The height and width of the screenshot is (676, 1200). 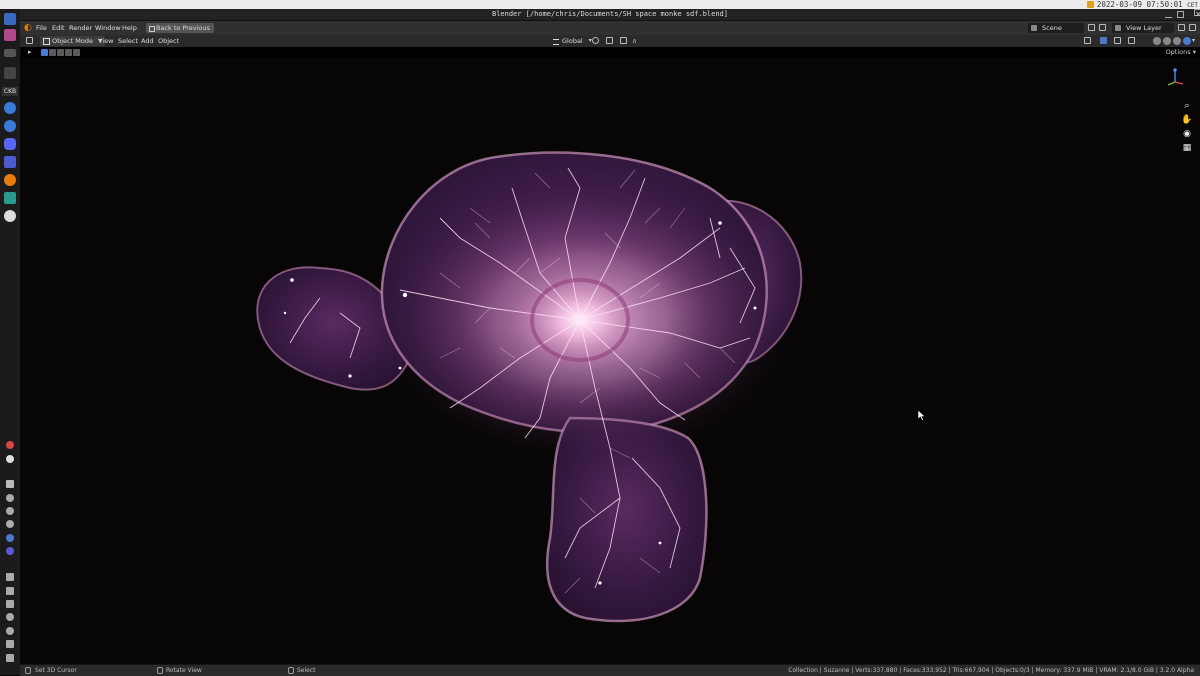 What do you see at coordinates (1118, 28) in the screenshot?
I see `view-layer-icon` at bounding box center [1118, 28].